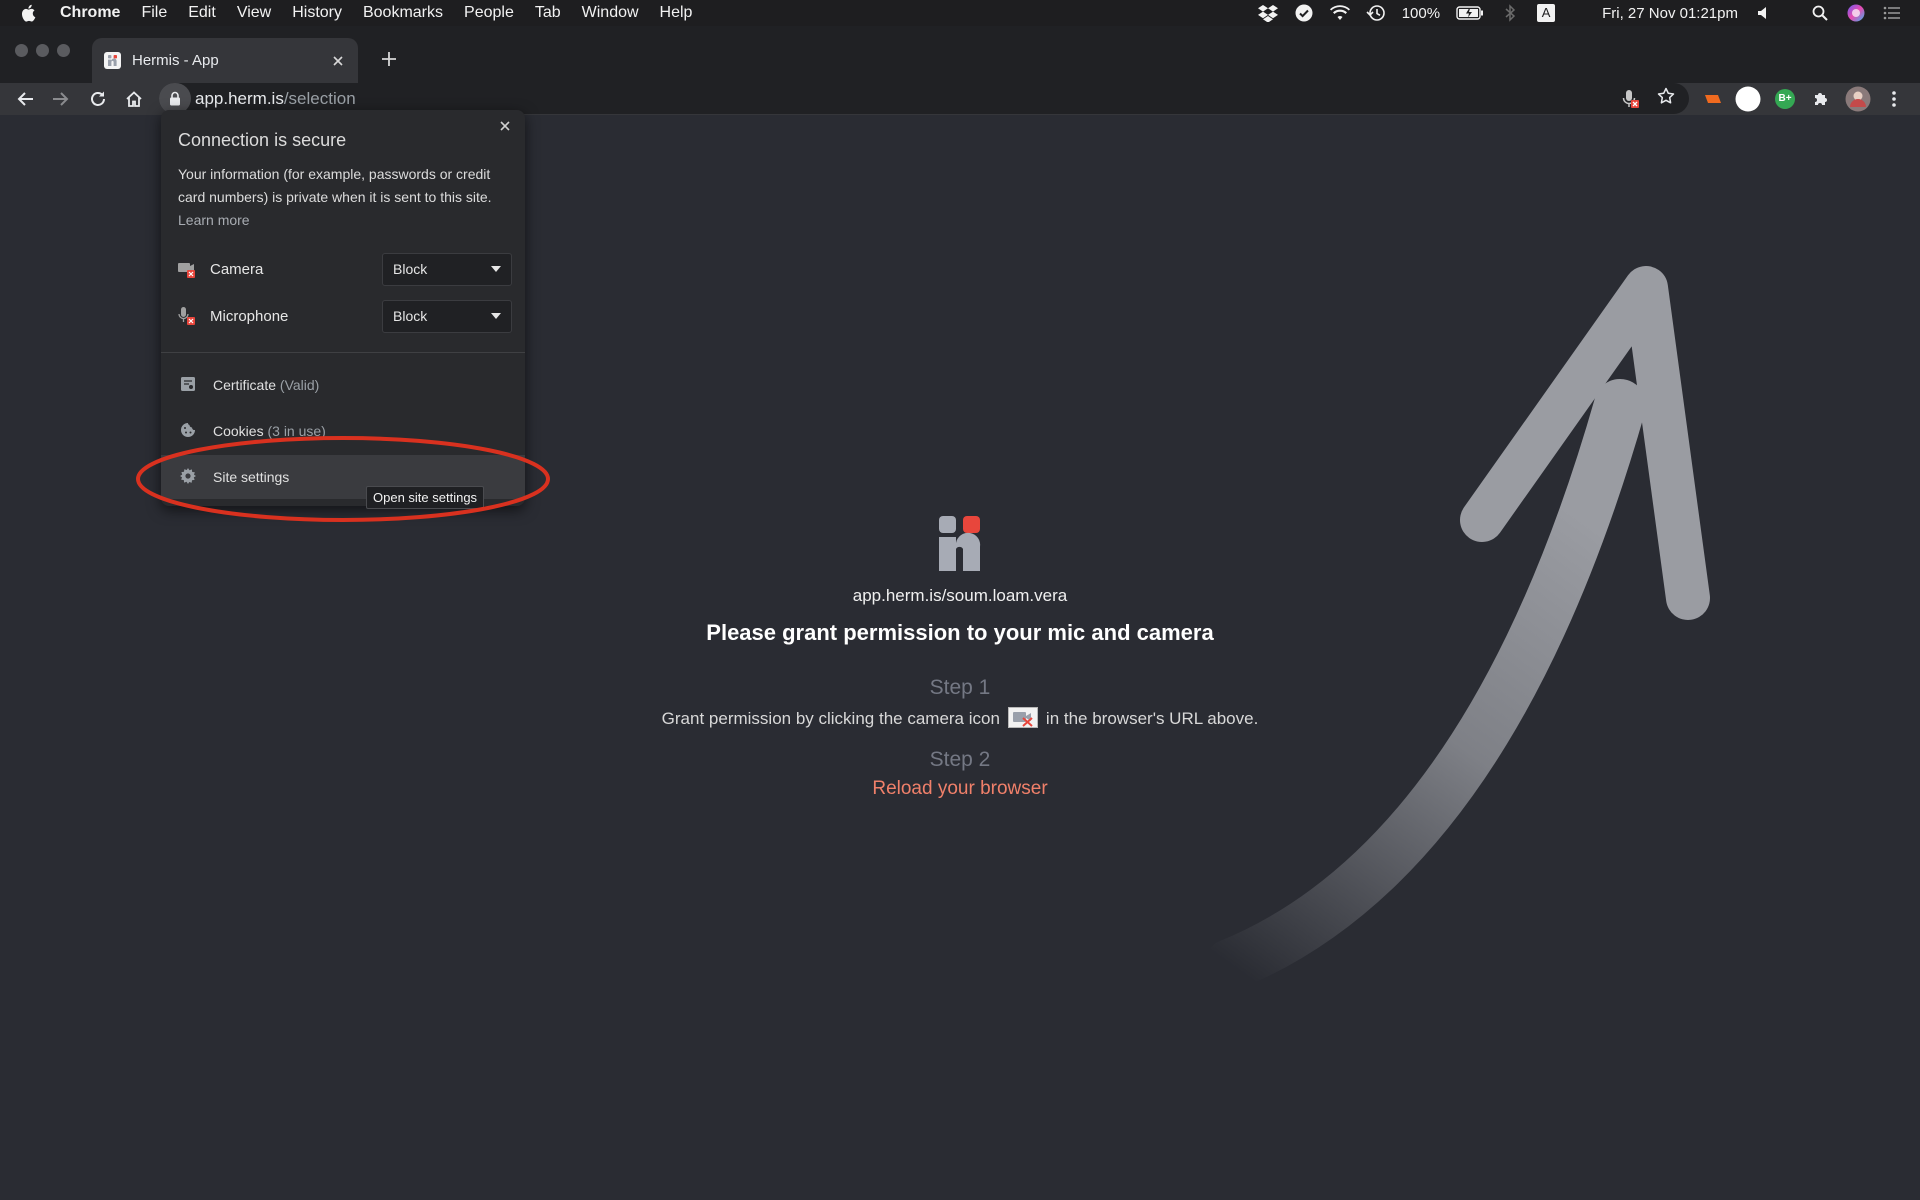 The width and height of the screenshot is (1920, 1200). I want to click on forward-arrow-icon, so click(61, 99).